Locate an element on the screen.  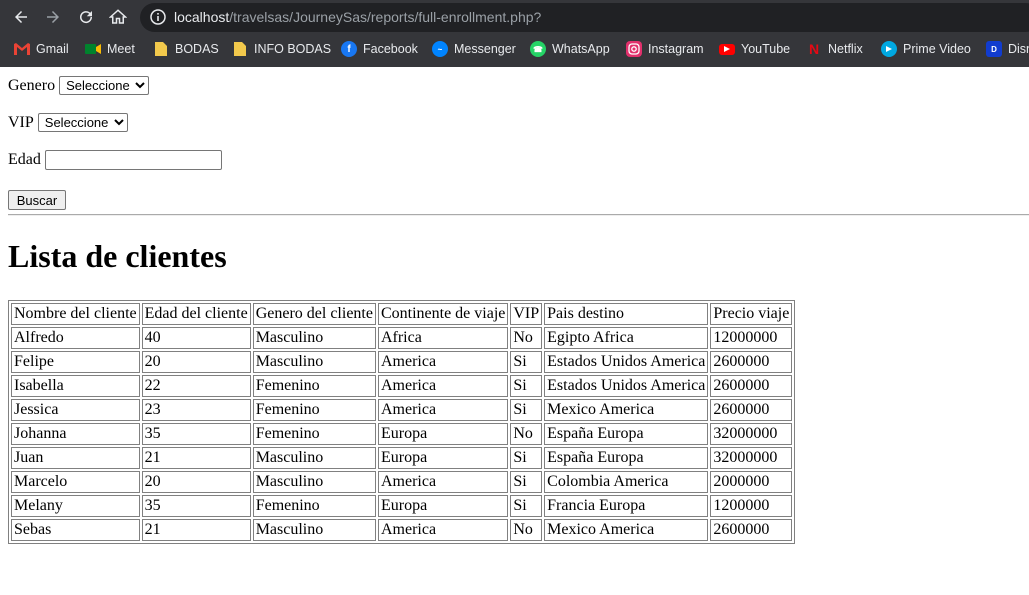
bookmark-label: Instagram is located at coordinates (676, 49).